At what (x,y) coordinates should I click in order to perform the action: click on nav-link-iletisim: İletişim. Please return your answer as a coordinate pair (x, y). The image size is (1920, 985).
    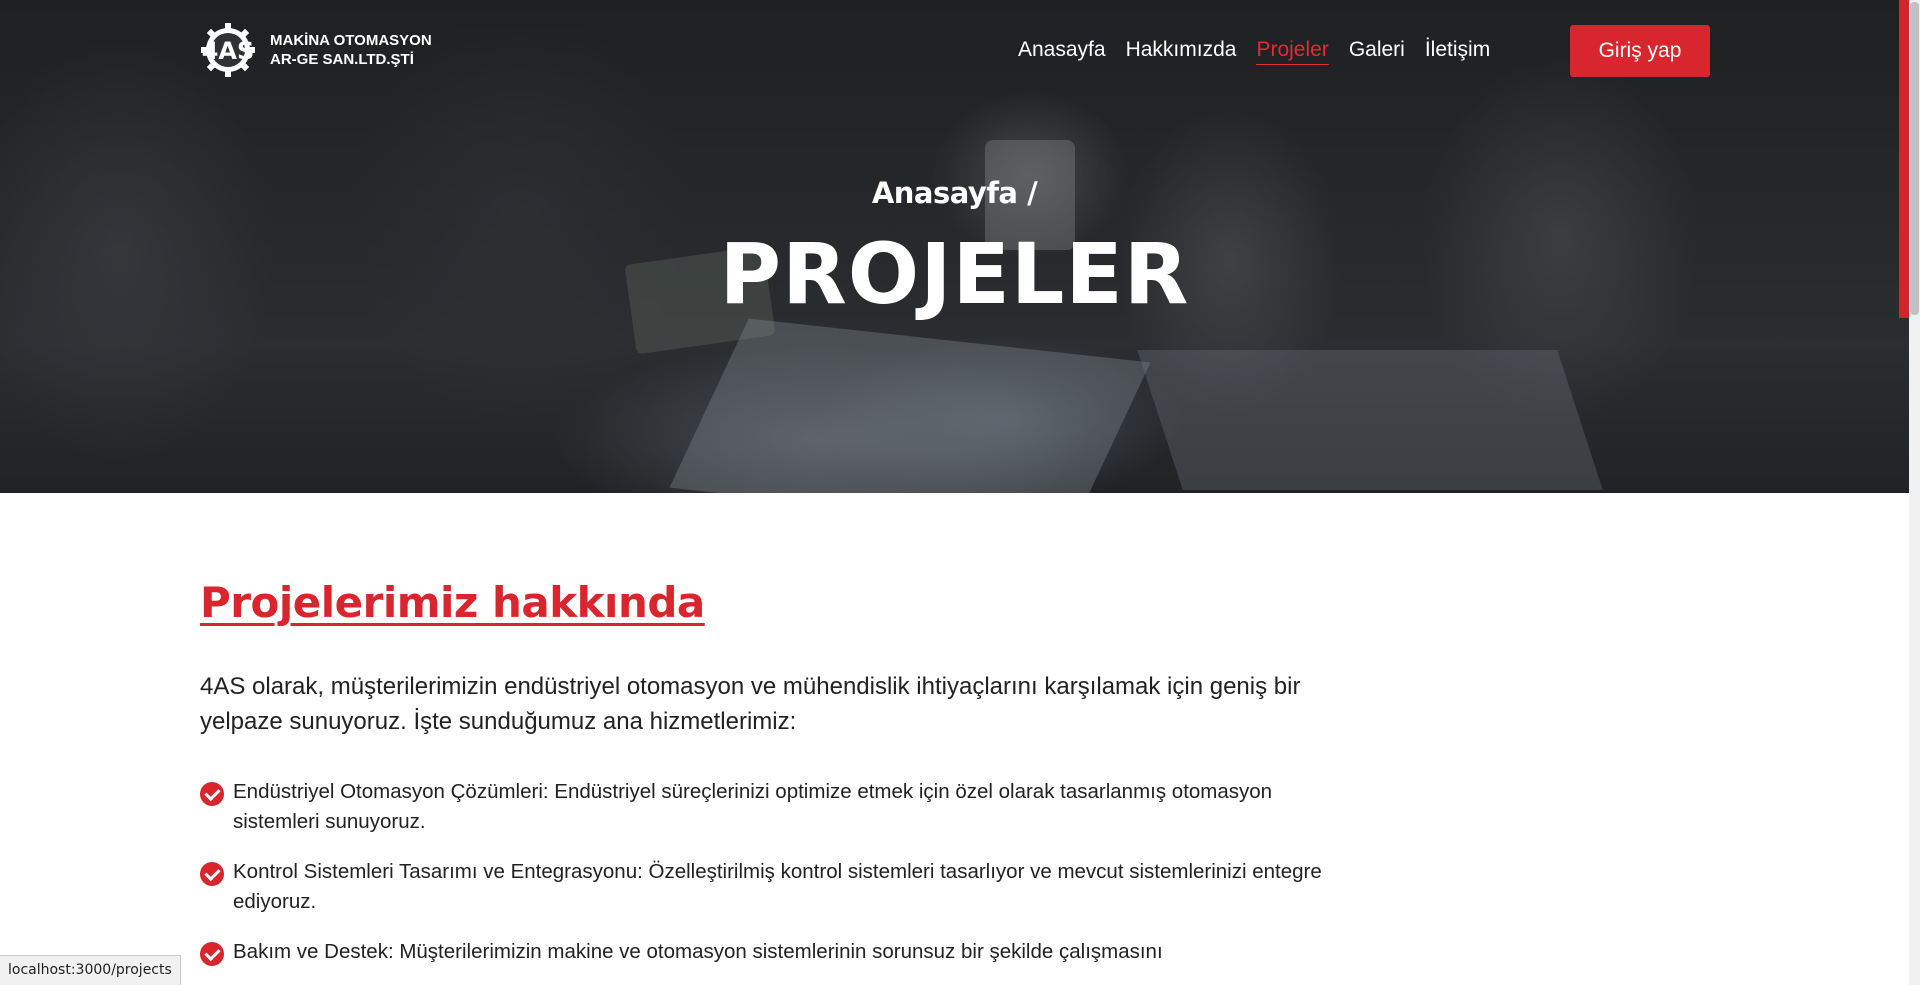
    Looking at the image, I should click on (1457, 51).